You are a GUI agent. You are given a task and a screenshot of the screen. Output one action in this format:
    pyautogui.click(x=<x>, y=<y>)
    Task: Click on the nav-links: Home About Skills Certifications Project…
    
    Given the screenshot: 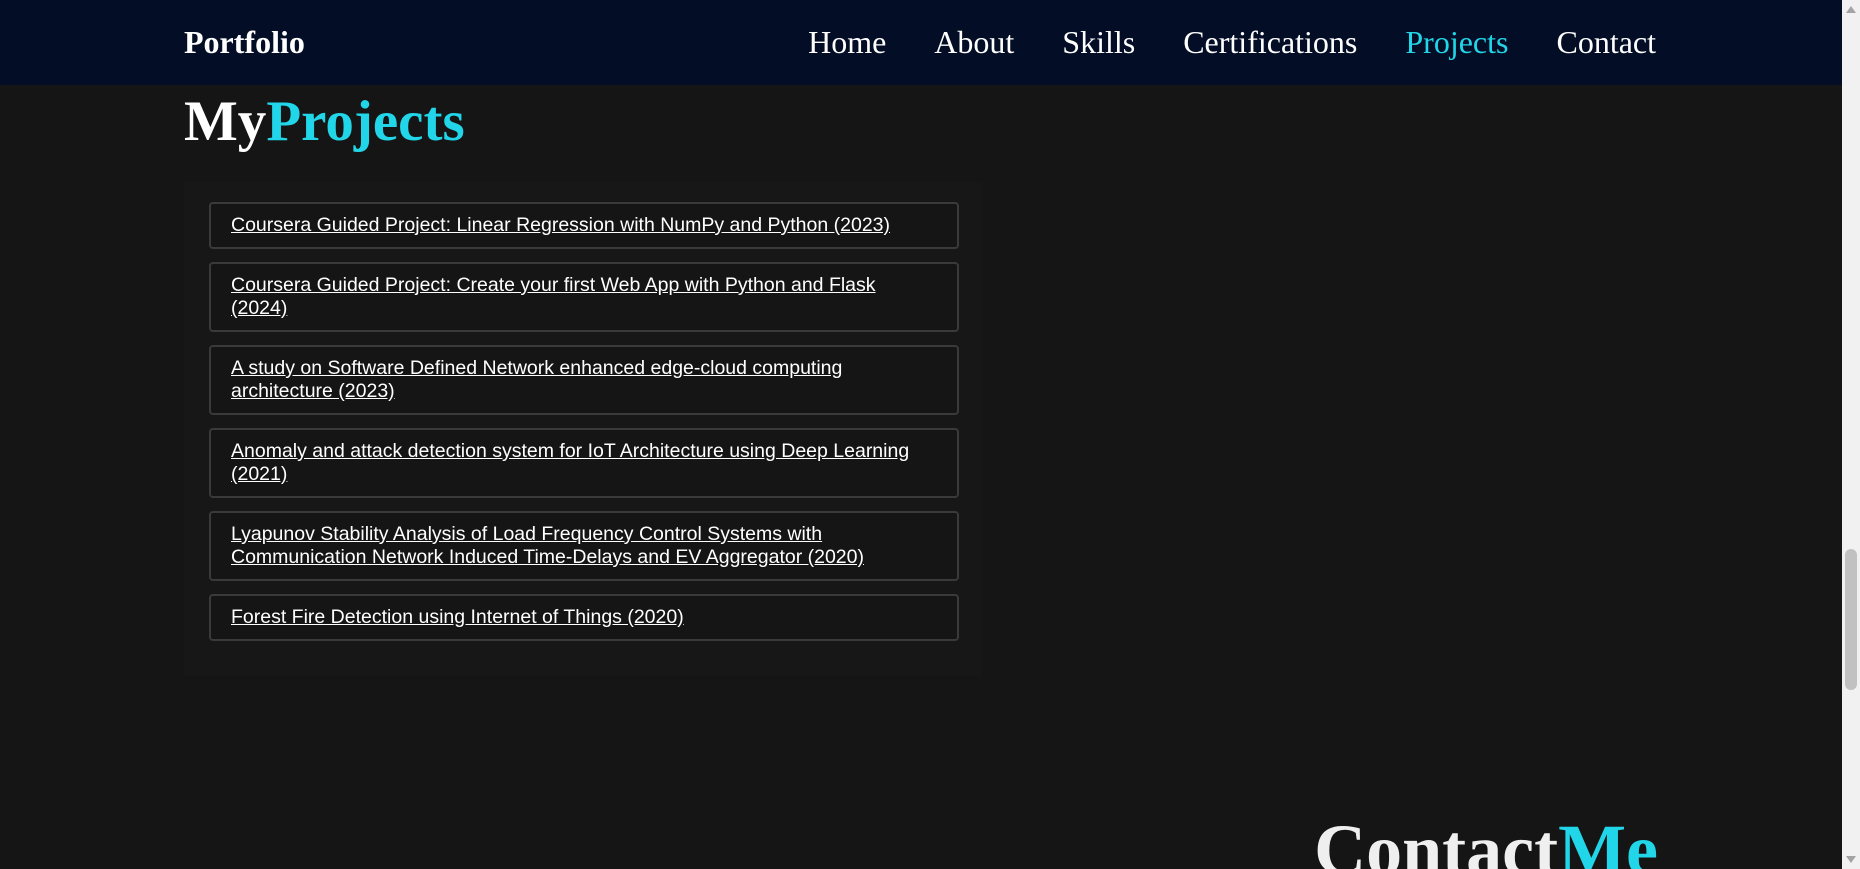 What is the action you would take?
    pyautogui.click(x=1232, y=42)
    